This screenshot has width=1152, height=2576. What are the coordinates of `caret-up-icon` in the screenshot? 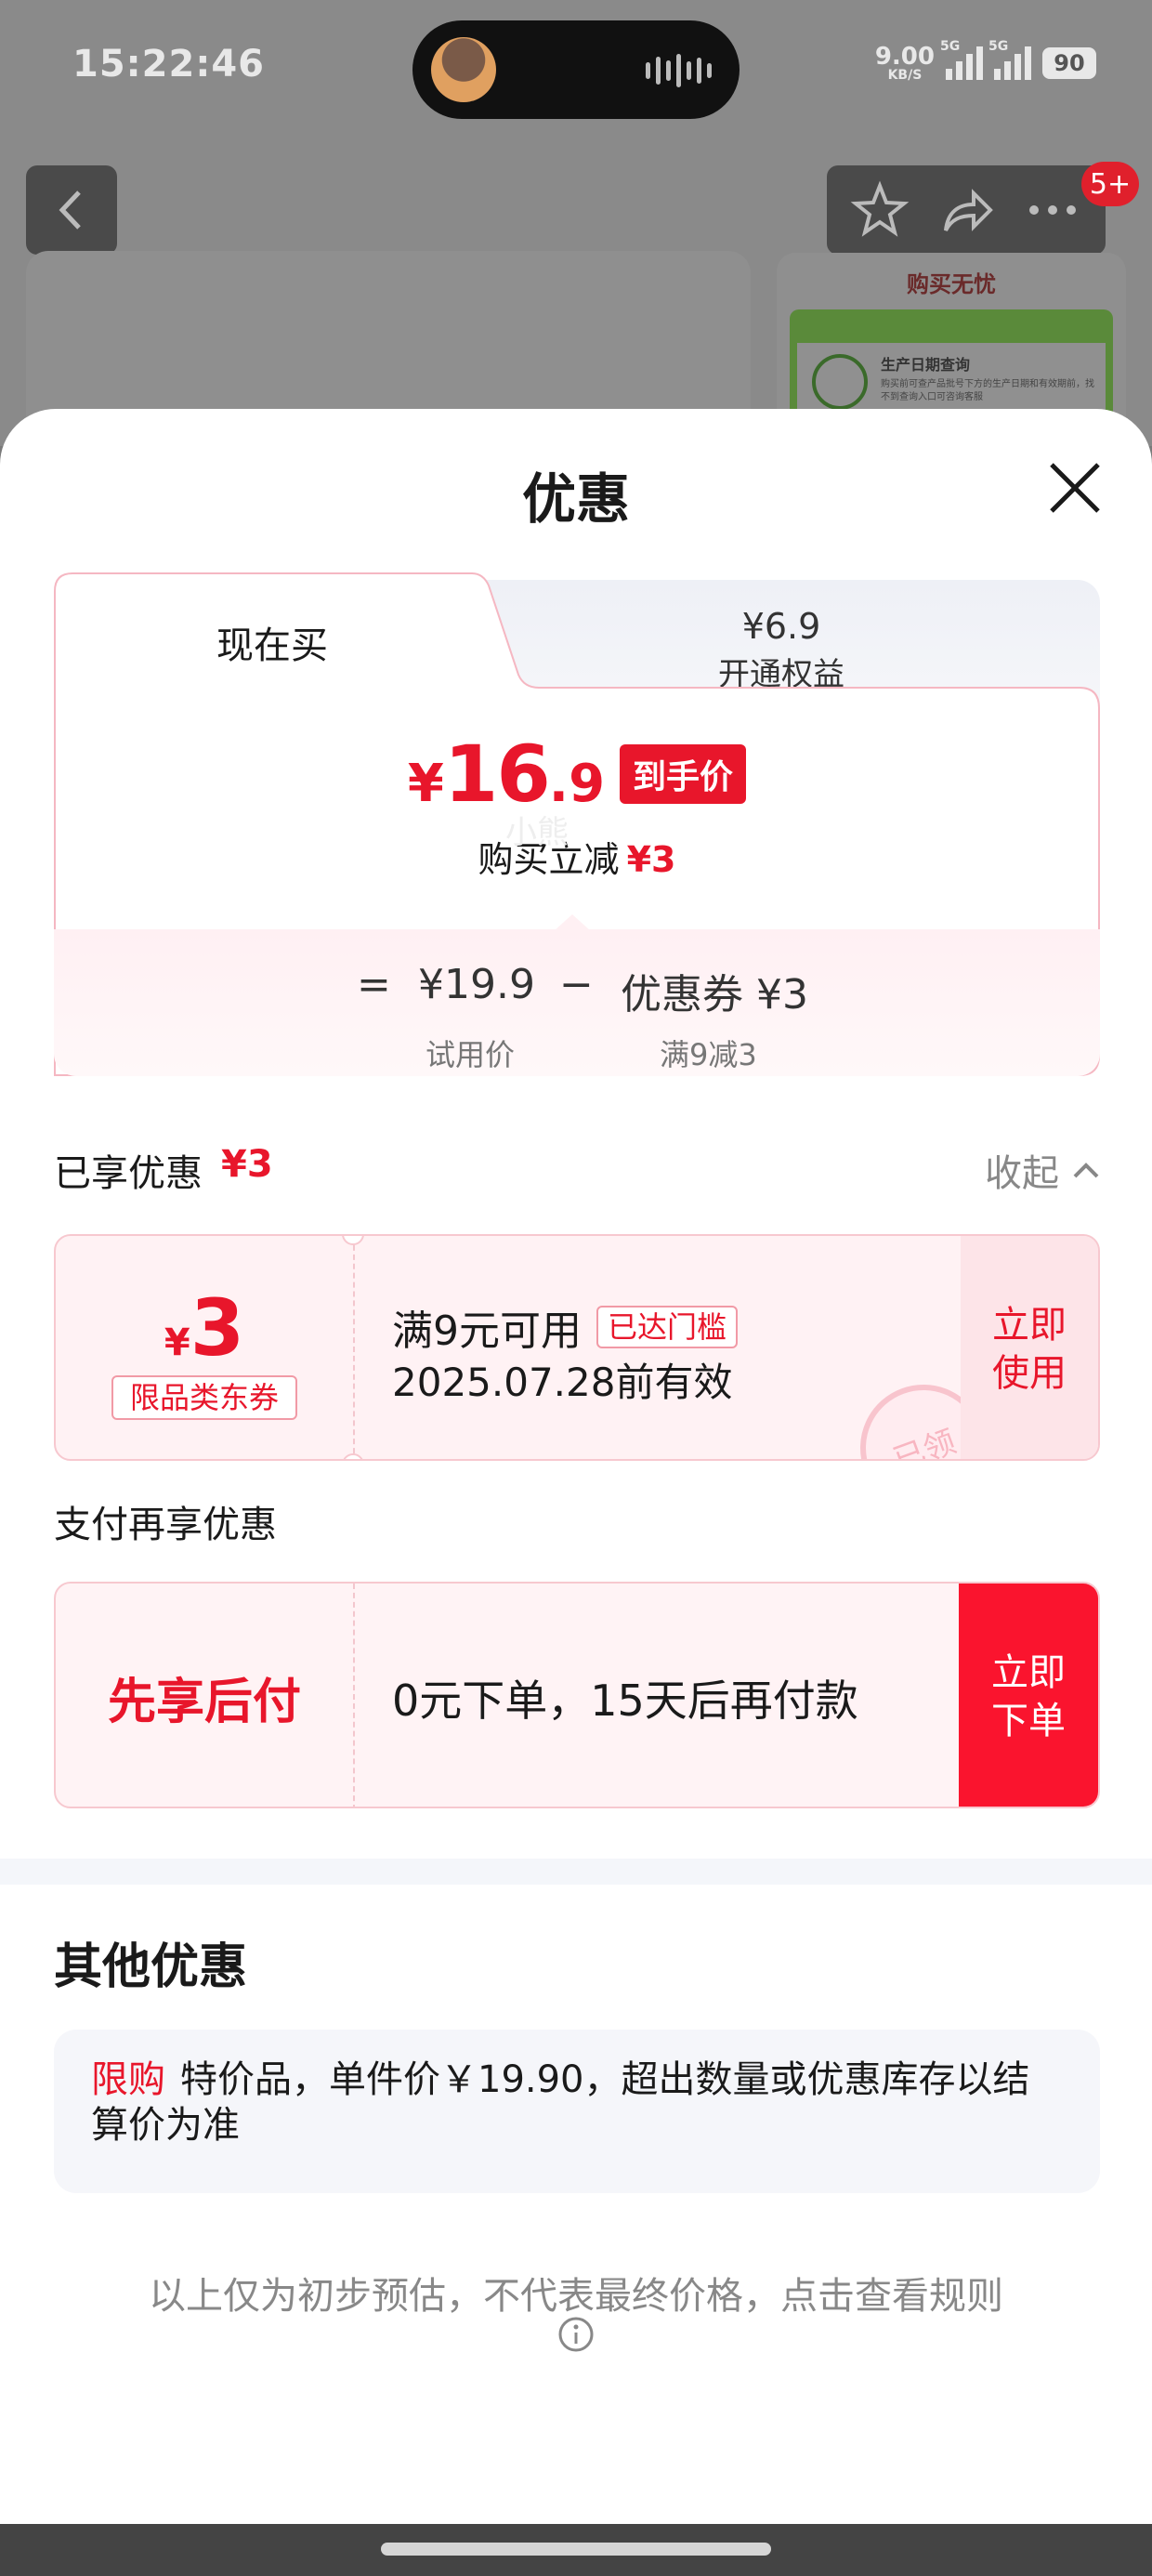 It's located at (572, 922).